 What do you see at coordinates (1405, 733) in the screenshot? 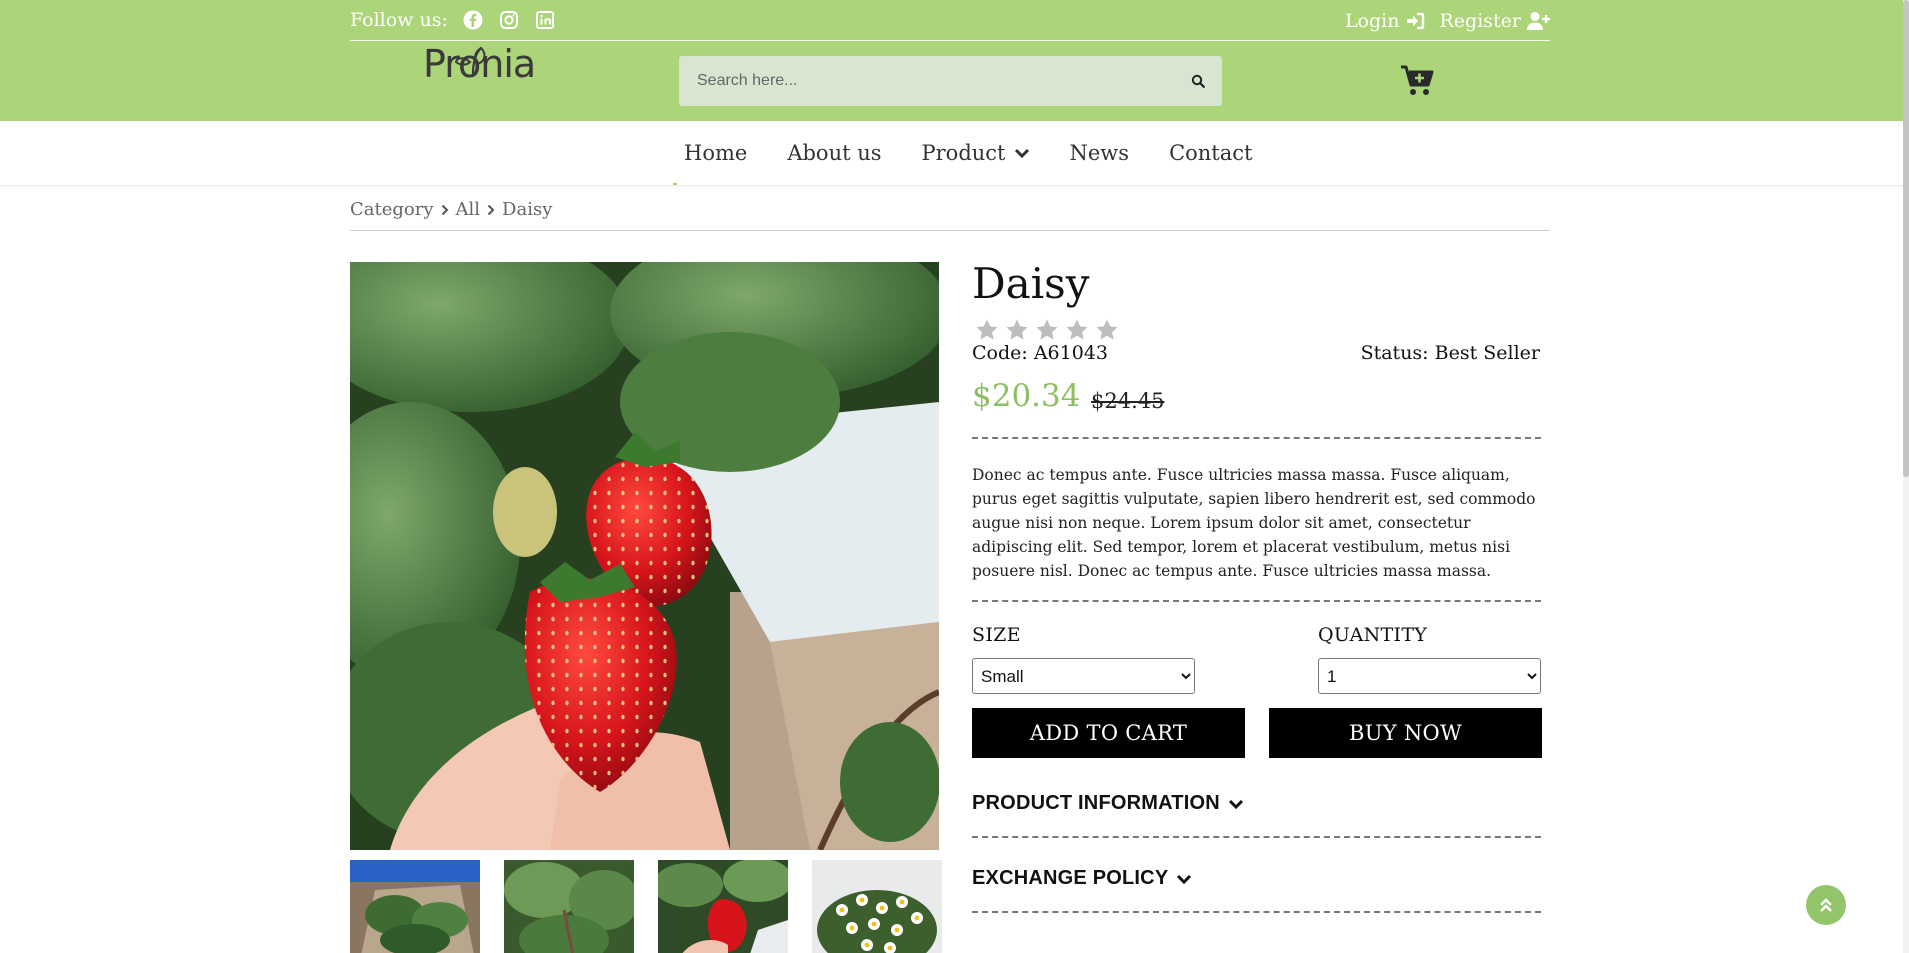
I see `buy-now-button: BUY NOW` at bounding box center [1405, 733].